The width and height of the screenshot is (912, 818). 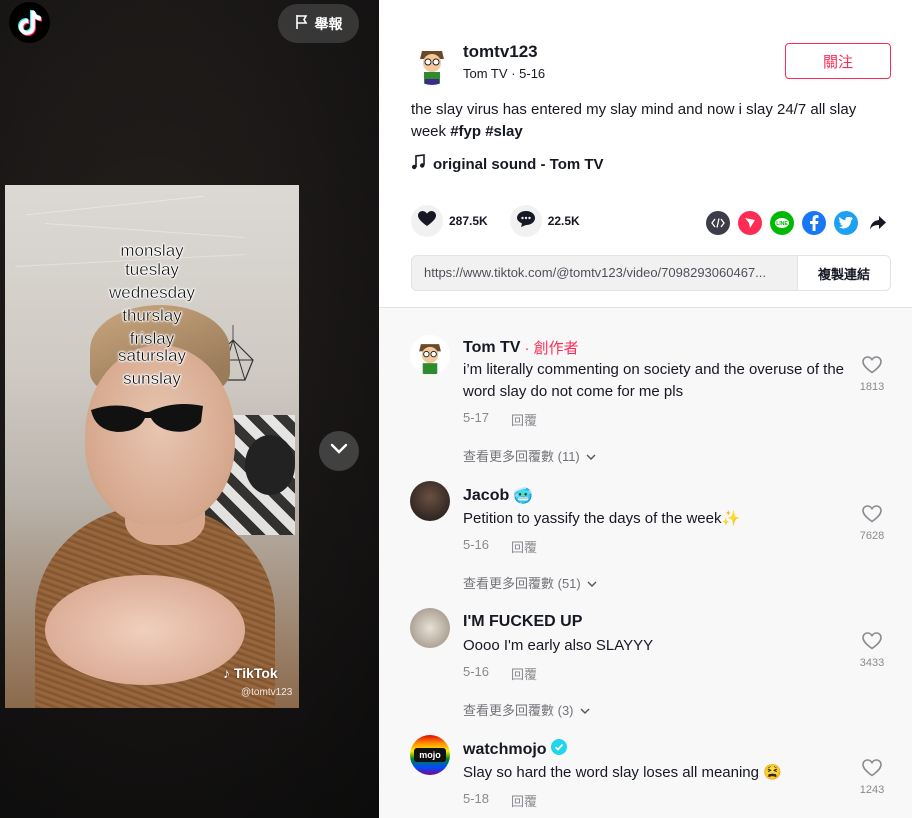 What do you see at coordinates (500, 52) in the screenshot?
I see `author-username: tomtv123` at bounding box center [500, 52].